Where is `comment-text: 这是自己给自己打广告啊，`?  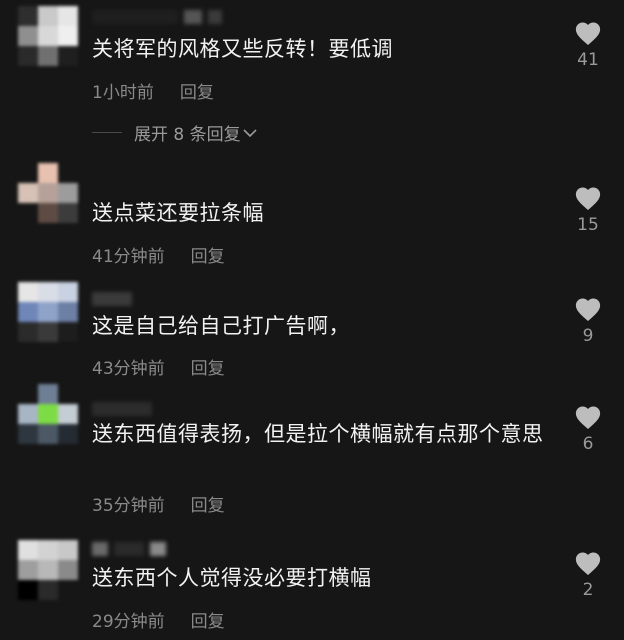 comment-text: 这是自己给自己打广告啊， is located at coordinates (221, 326).